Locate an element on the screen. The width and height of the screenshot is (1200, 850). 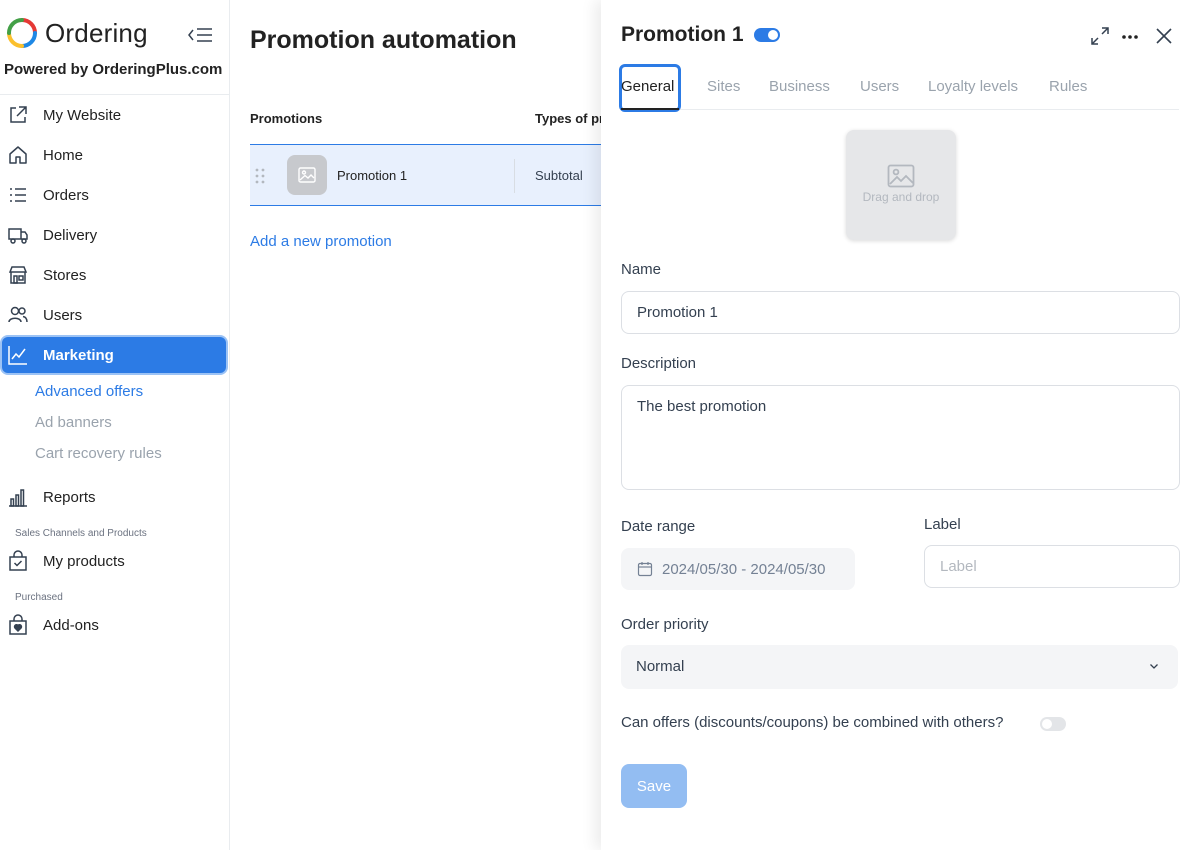
truck-icon is located at coordinates (18, 235).